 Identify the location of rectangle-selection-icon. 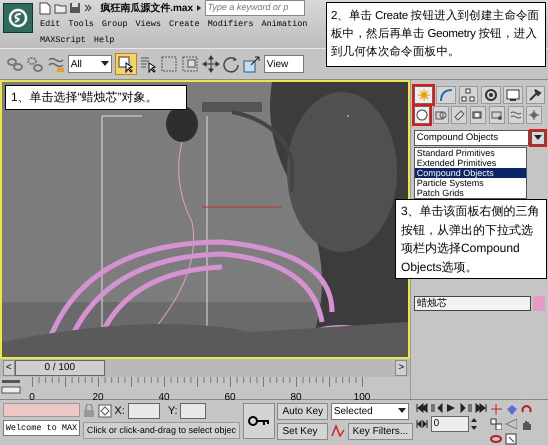
(169, 64).